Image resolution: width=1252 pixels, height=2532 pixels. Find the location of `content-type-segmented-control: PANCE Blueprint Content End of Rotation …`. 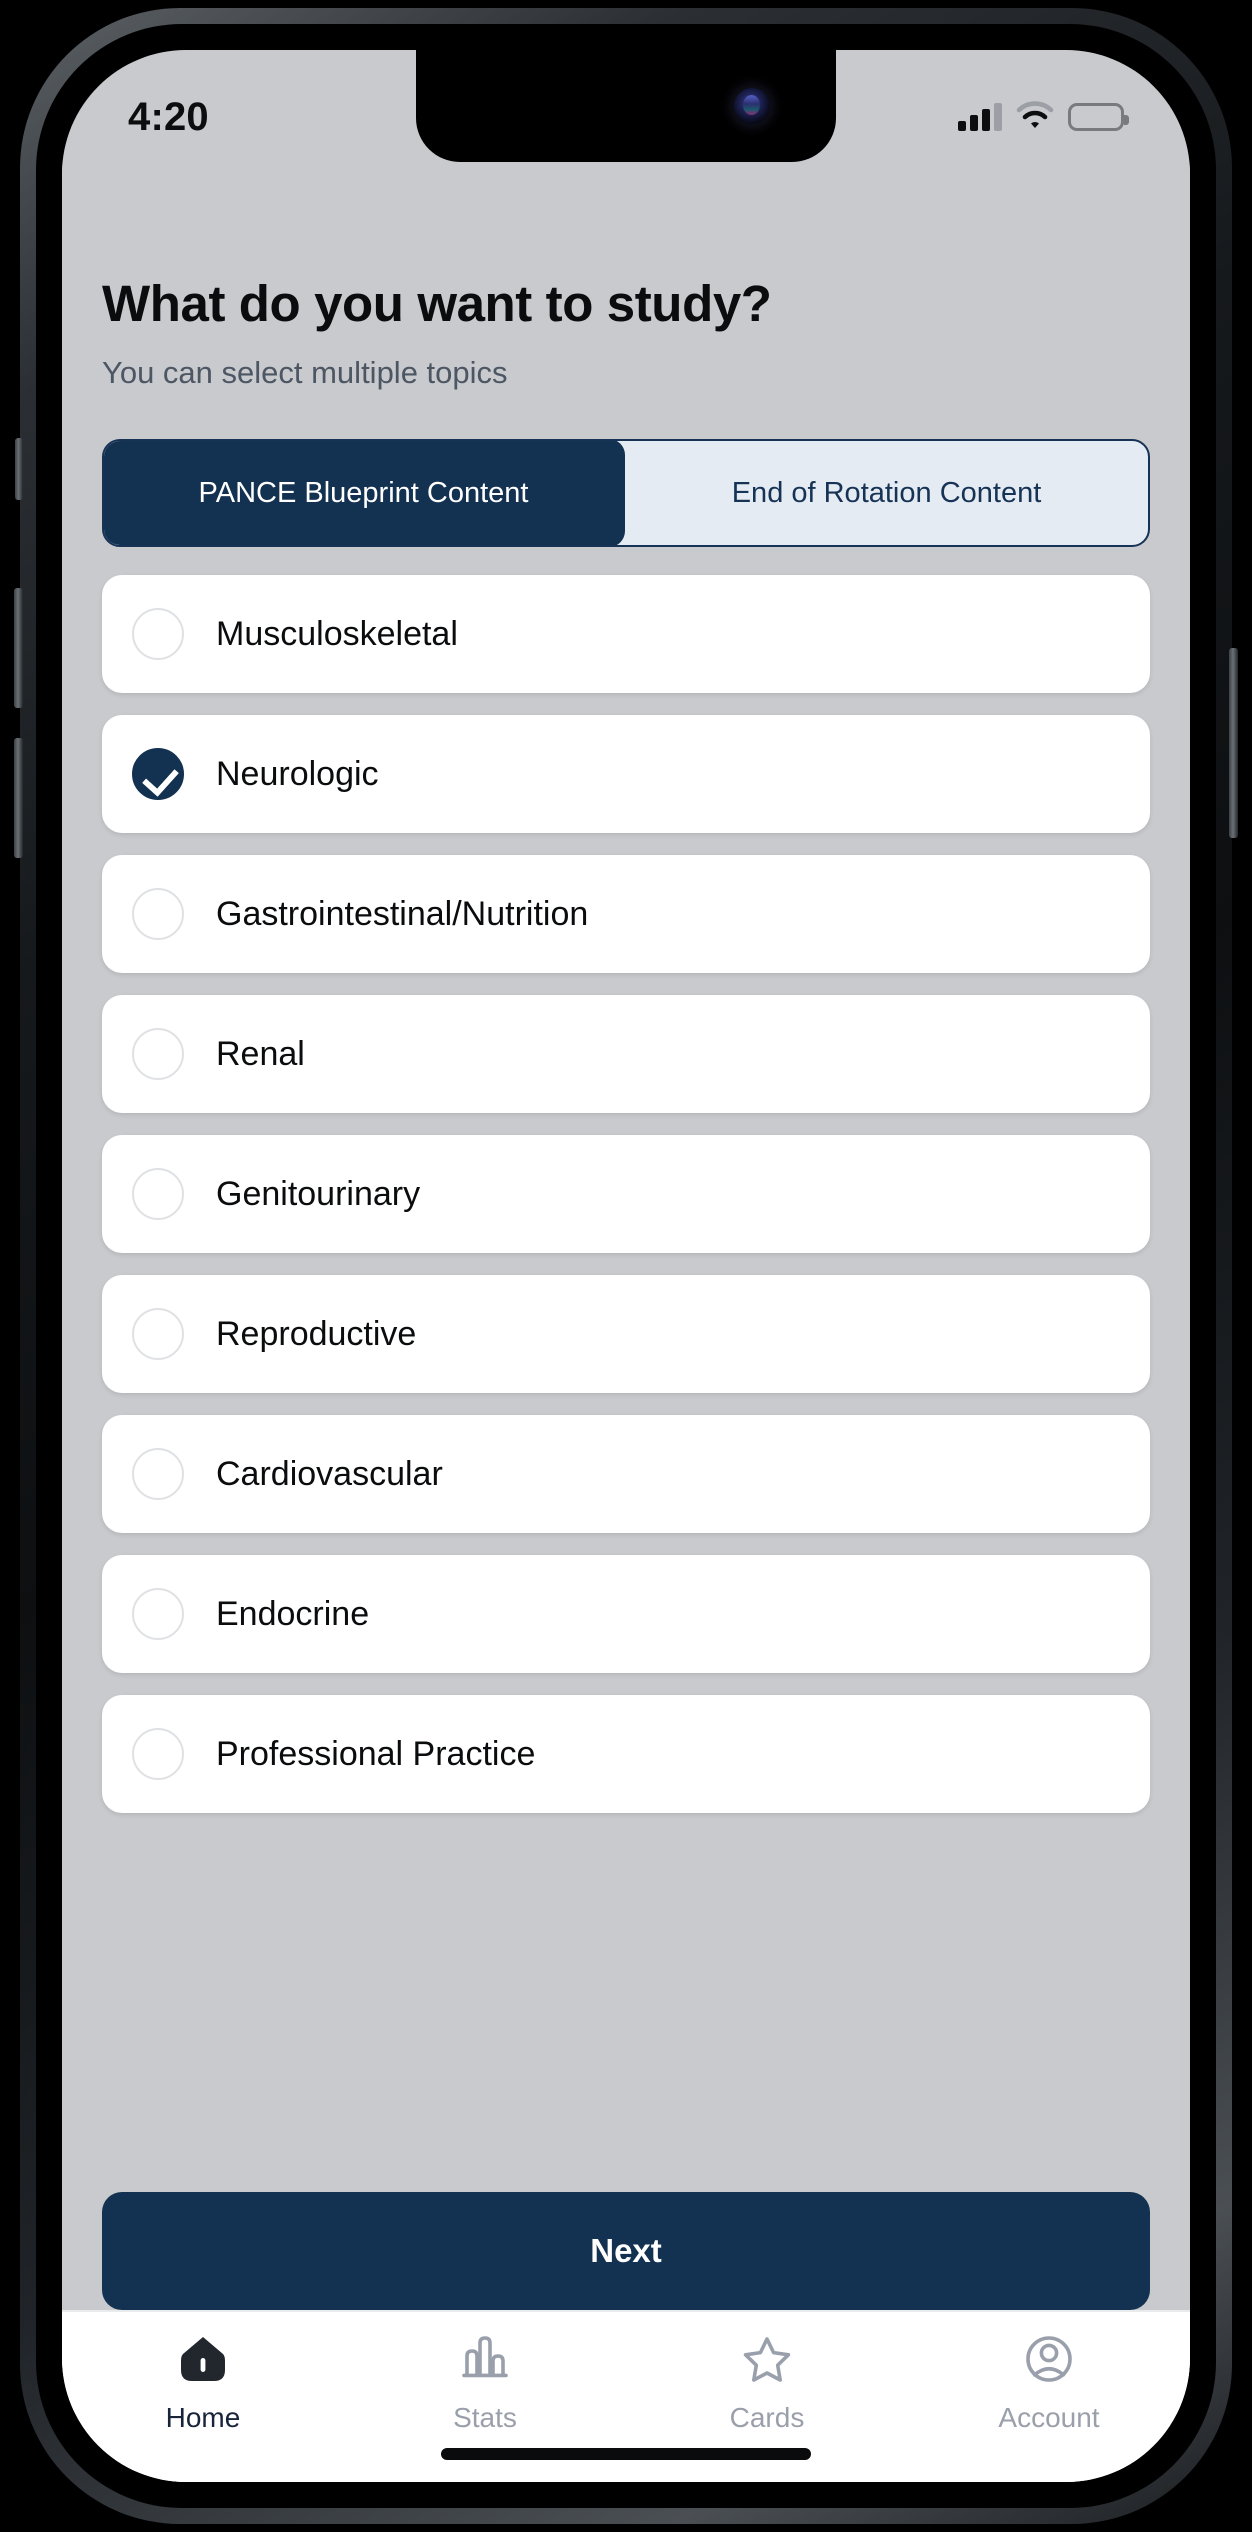

content-type-segmented-control: PANCE Blueprint Content End of Rotation … is located at coordinates (626, 493).